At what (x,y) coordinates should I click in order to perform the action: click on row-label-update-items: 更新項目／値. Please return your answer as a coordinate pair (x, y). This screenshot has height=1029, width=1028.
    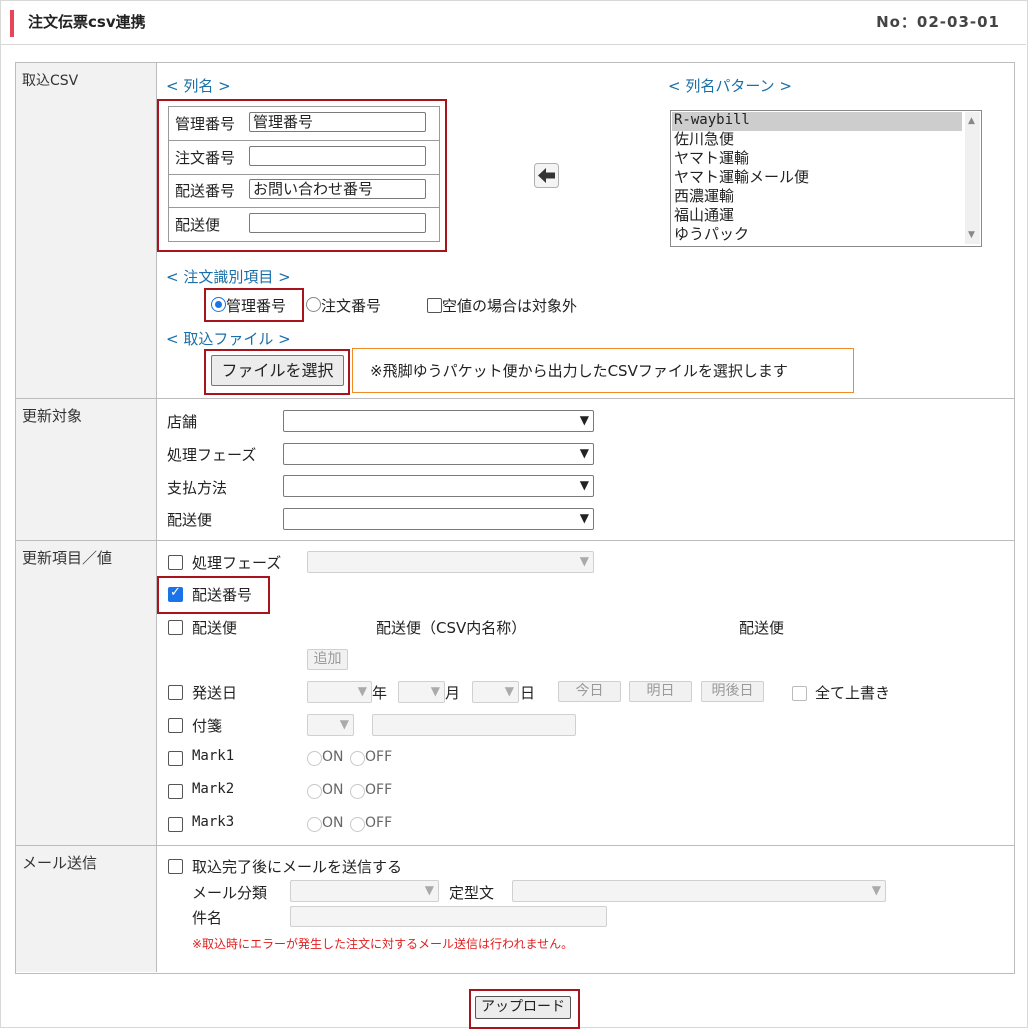
    Looking at the image, I should click on (67, 558).